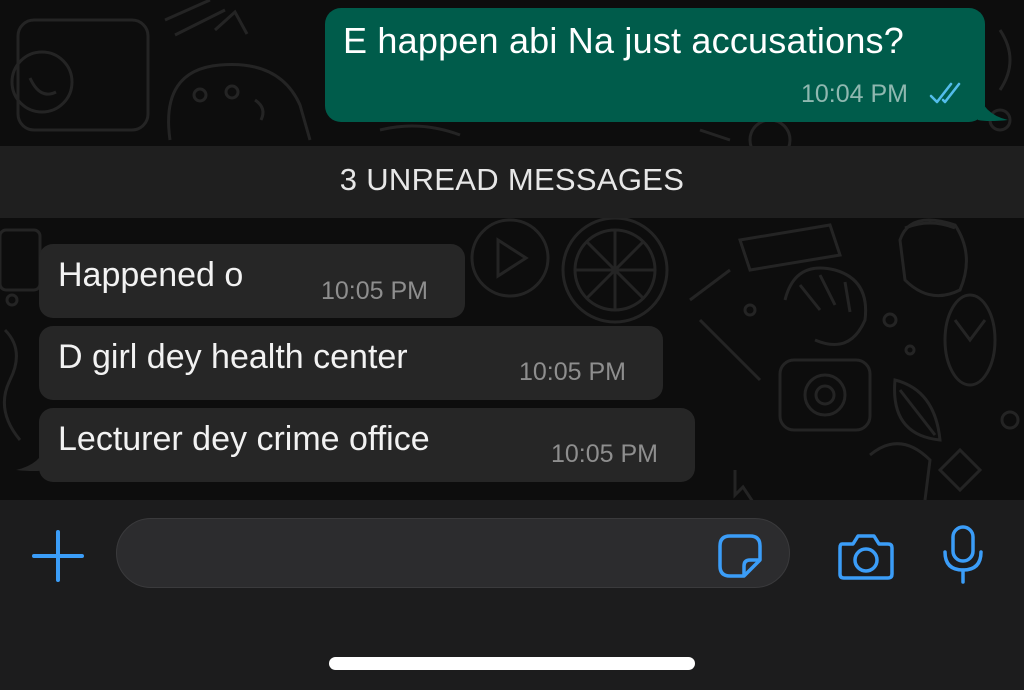 The height and width of the screenshot is (690, 1024). Describe the element at coordinates (512, 663) in the screenshot. I see `home-indicator` at that location.